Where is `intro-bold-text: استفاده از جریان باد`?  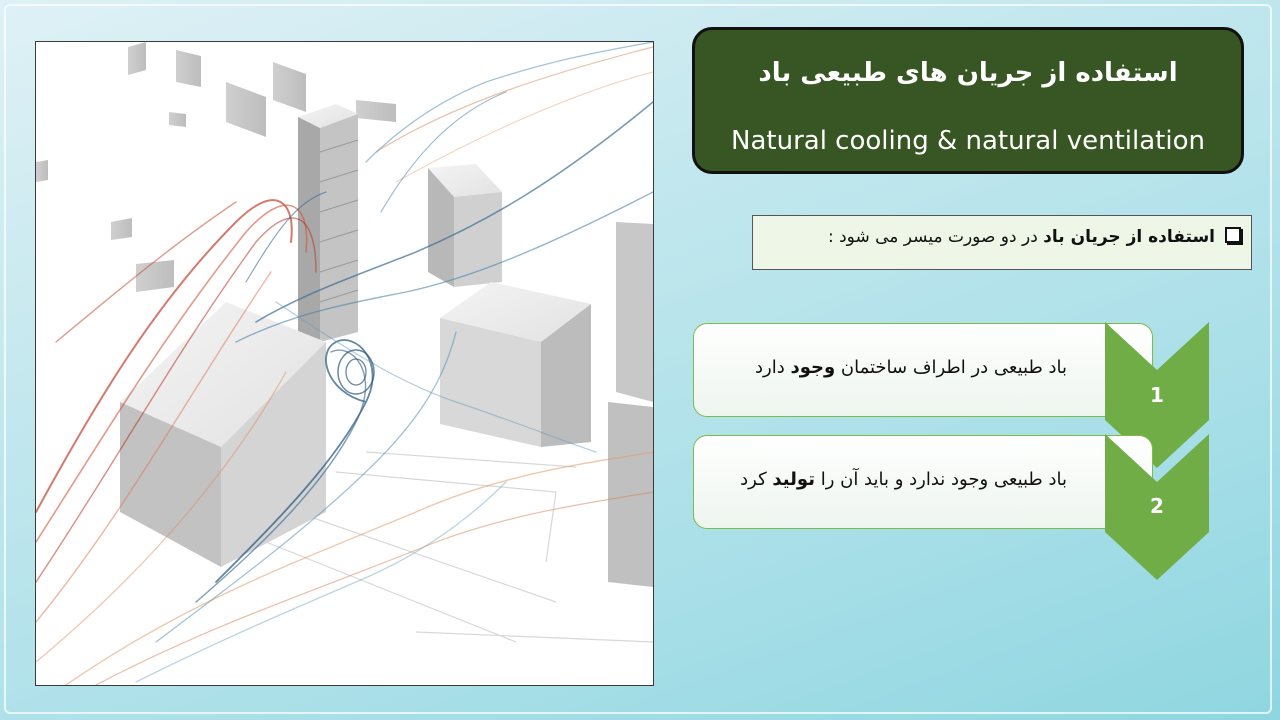
intro-bold-text: استفاده از جریان باد is located at coordinates (1129, 237).